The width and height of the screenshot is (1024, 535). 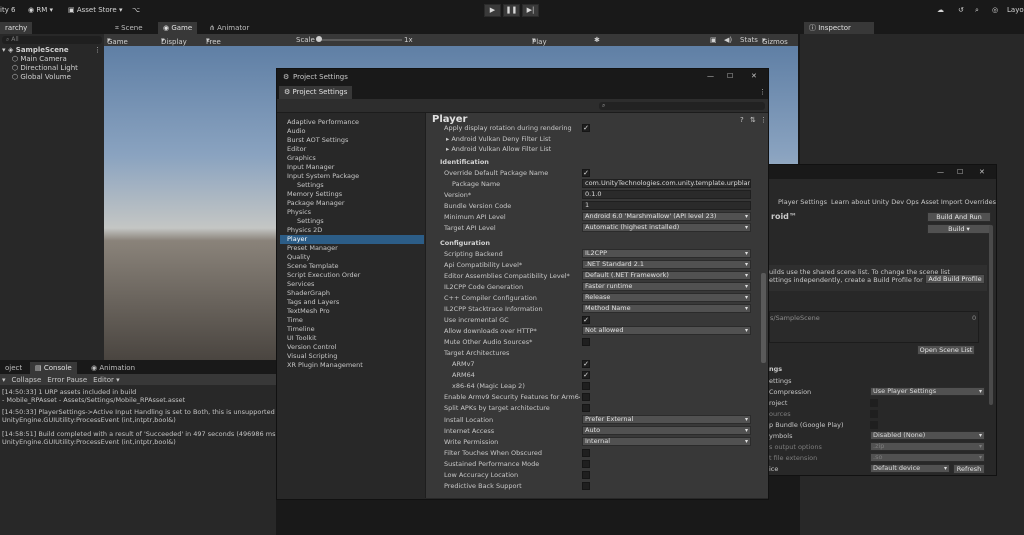 I want to click on settings-category-item: Preset Manager, so click(x=312, y=248).